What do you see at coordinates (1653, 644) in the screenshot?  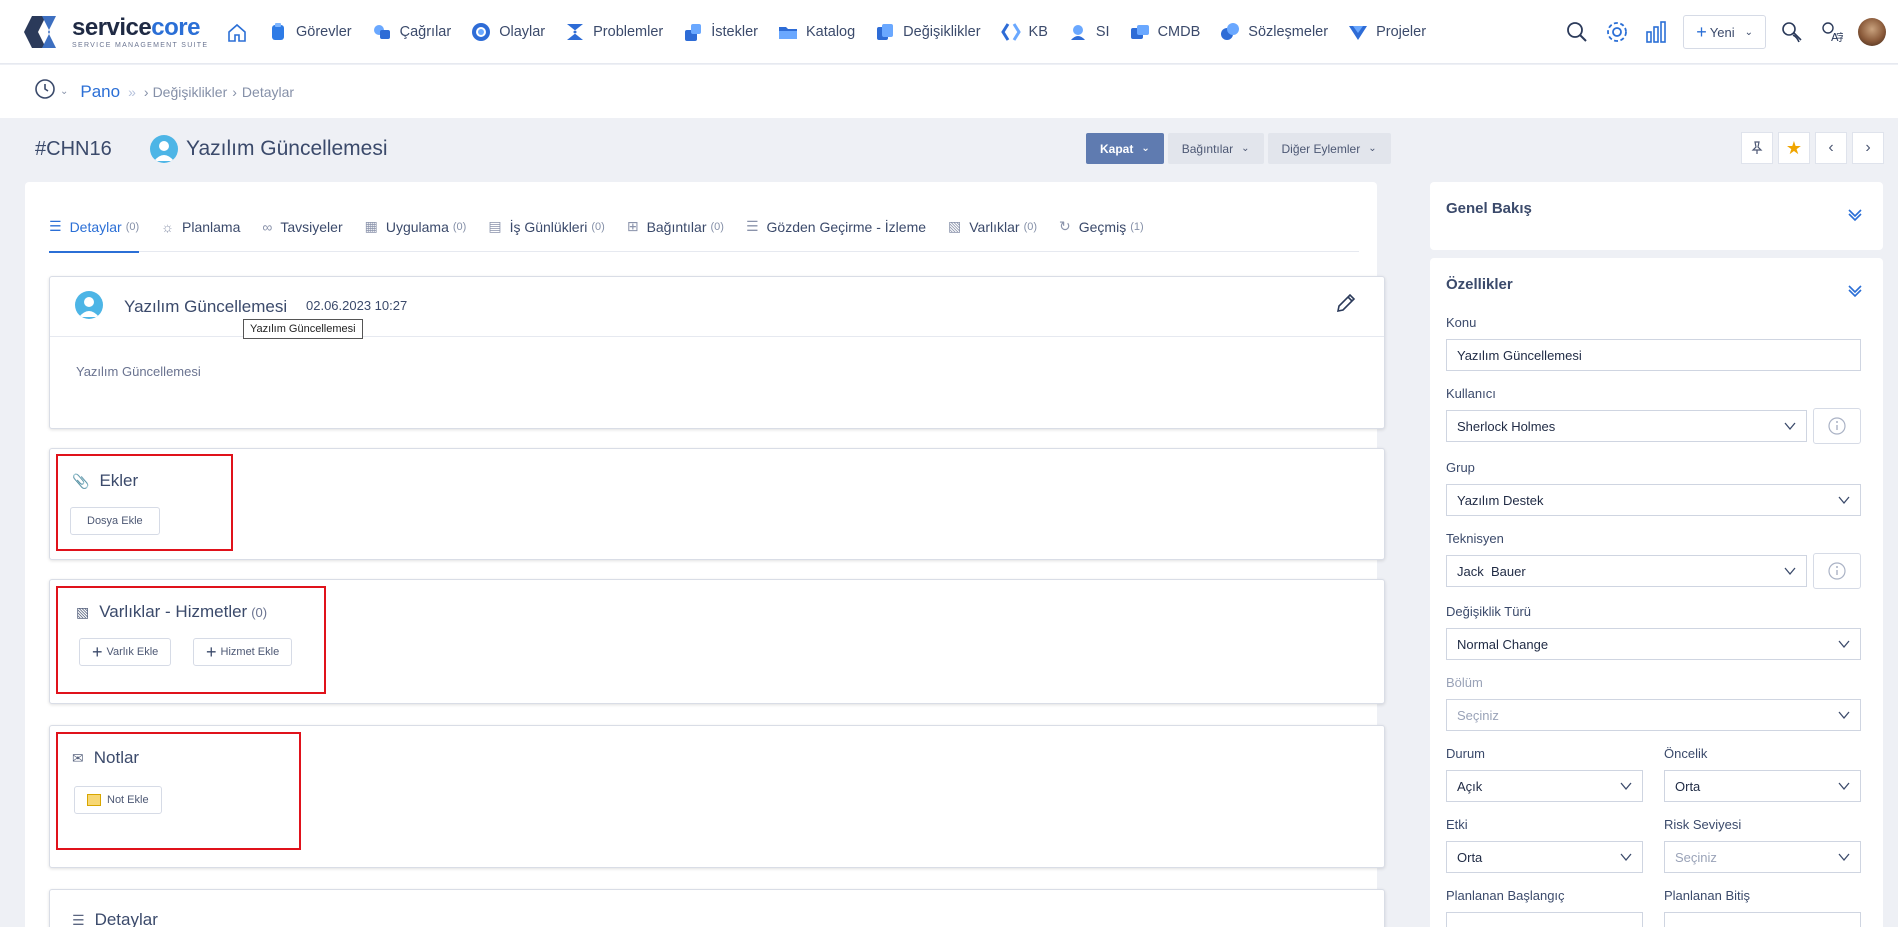 I see `change-type-select: Normal Change` at bounding box center [1653, 644].